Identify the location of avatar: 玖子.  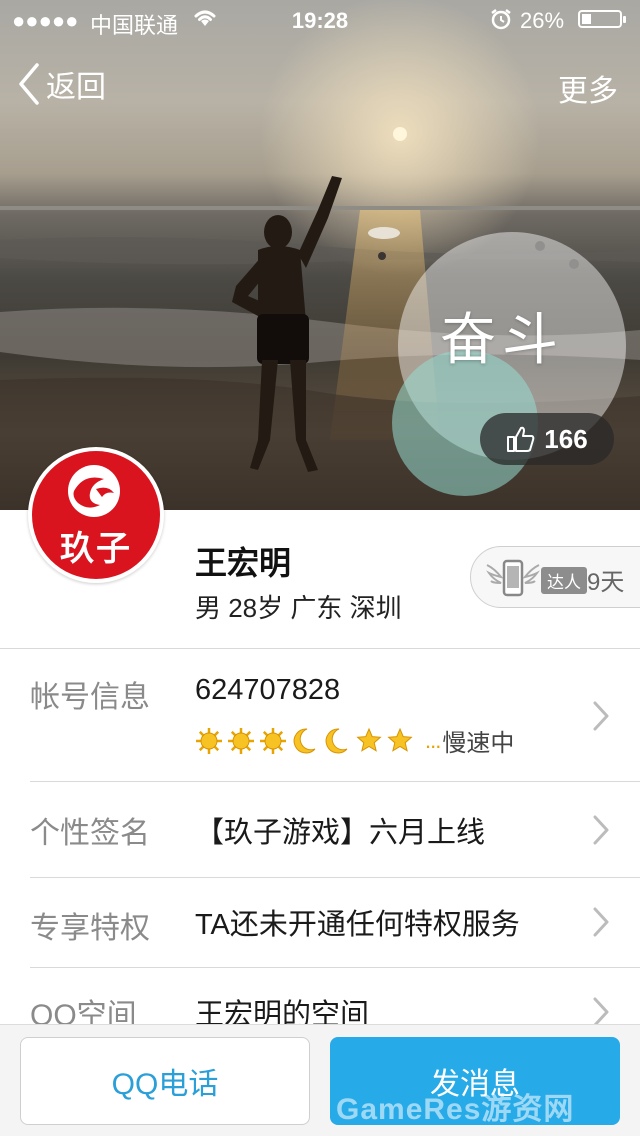
(96, 515).